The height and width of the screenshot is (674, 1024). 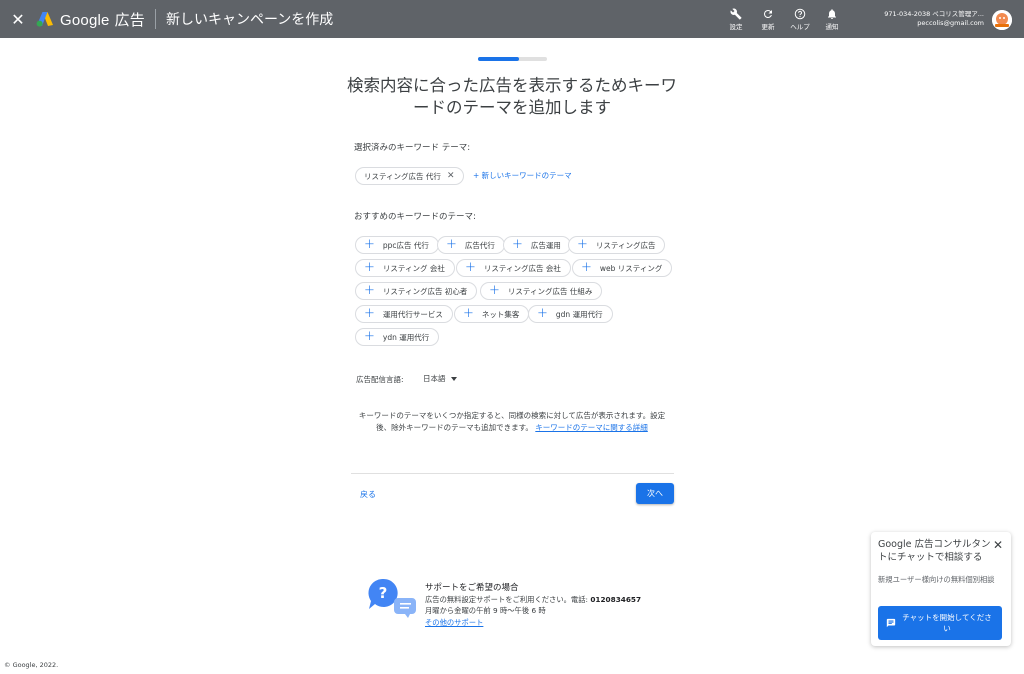 I want to click on suggested-keyword-chip: + リスティング 会社, so click(x=405, y=268).